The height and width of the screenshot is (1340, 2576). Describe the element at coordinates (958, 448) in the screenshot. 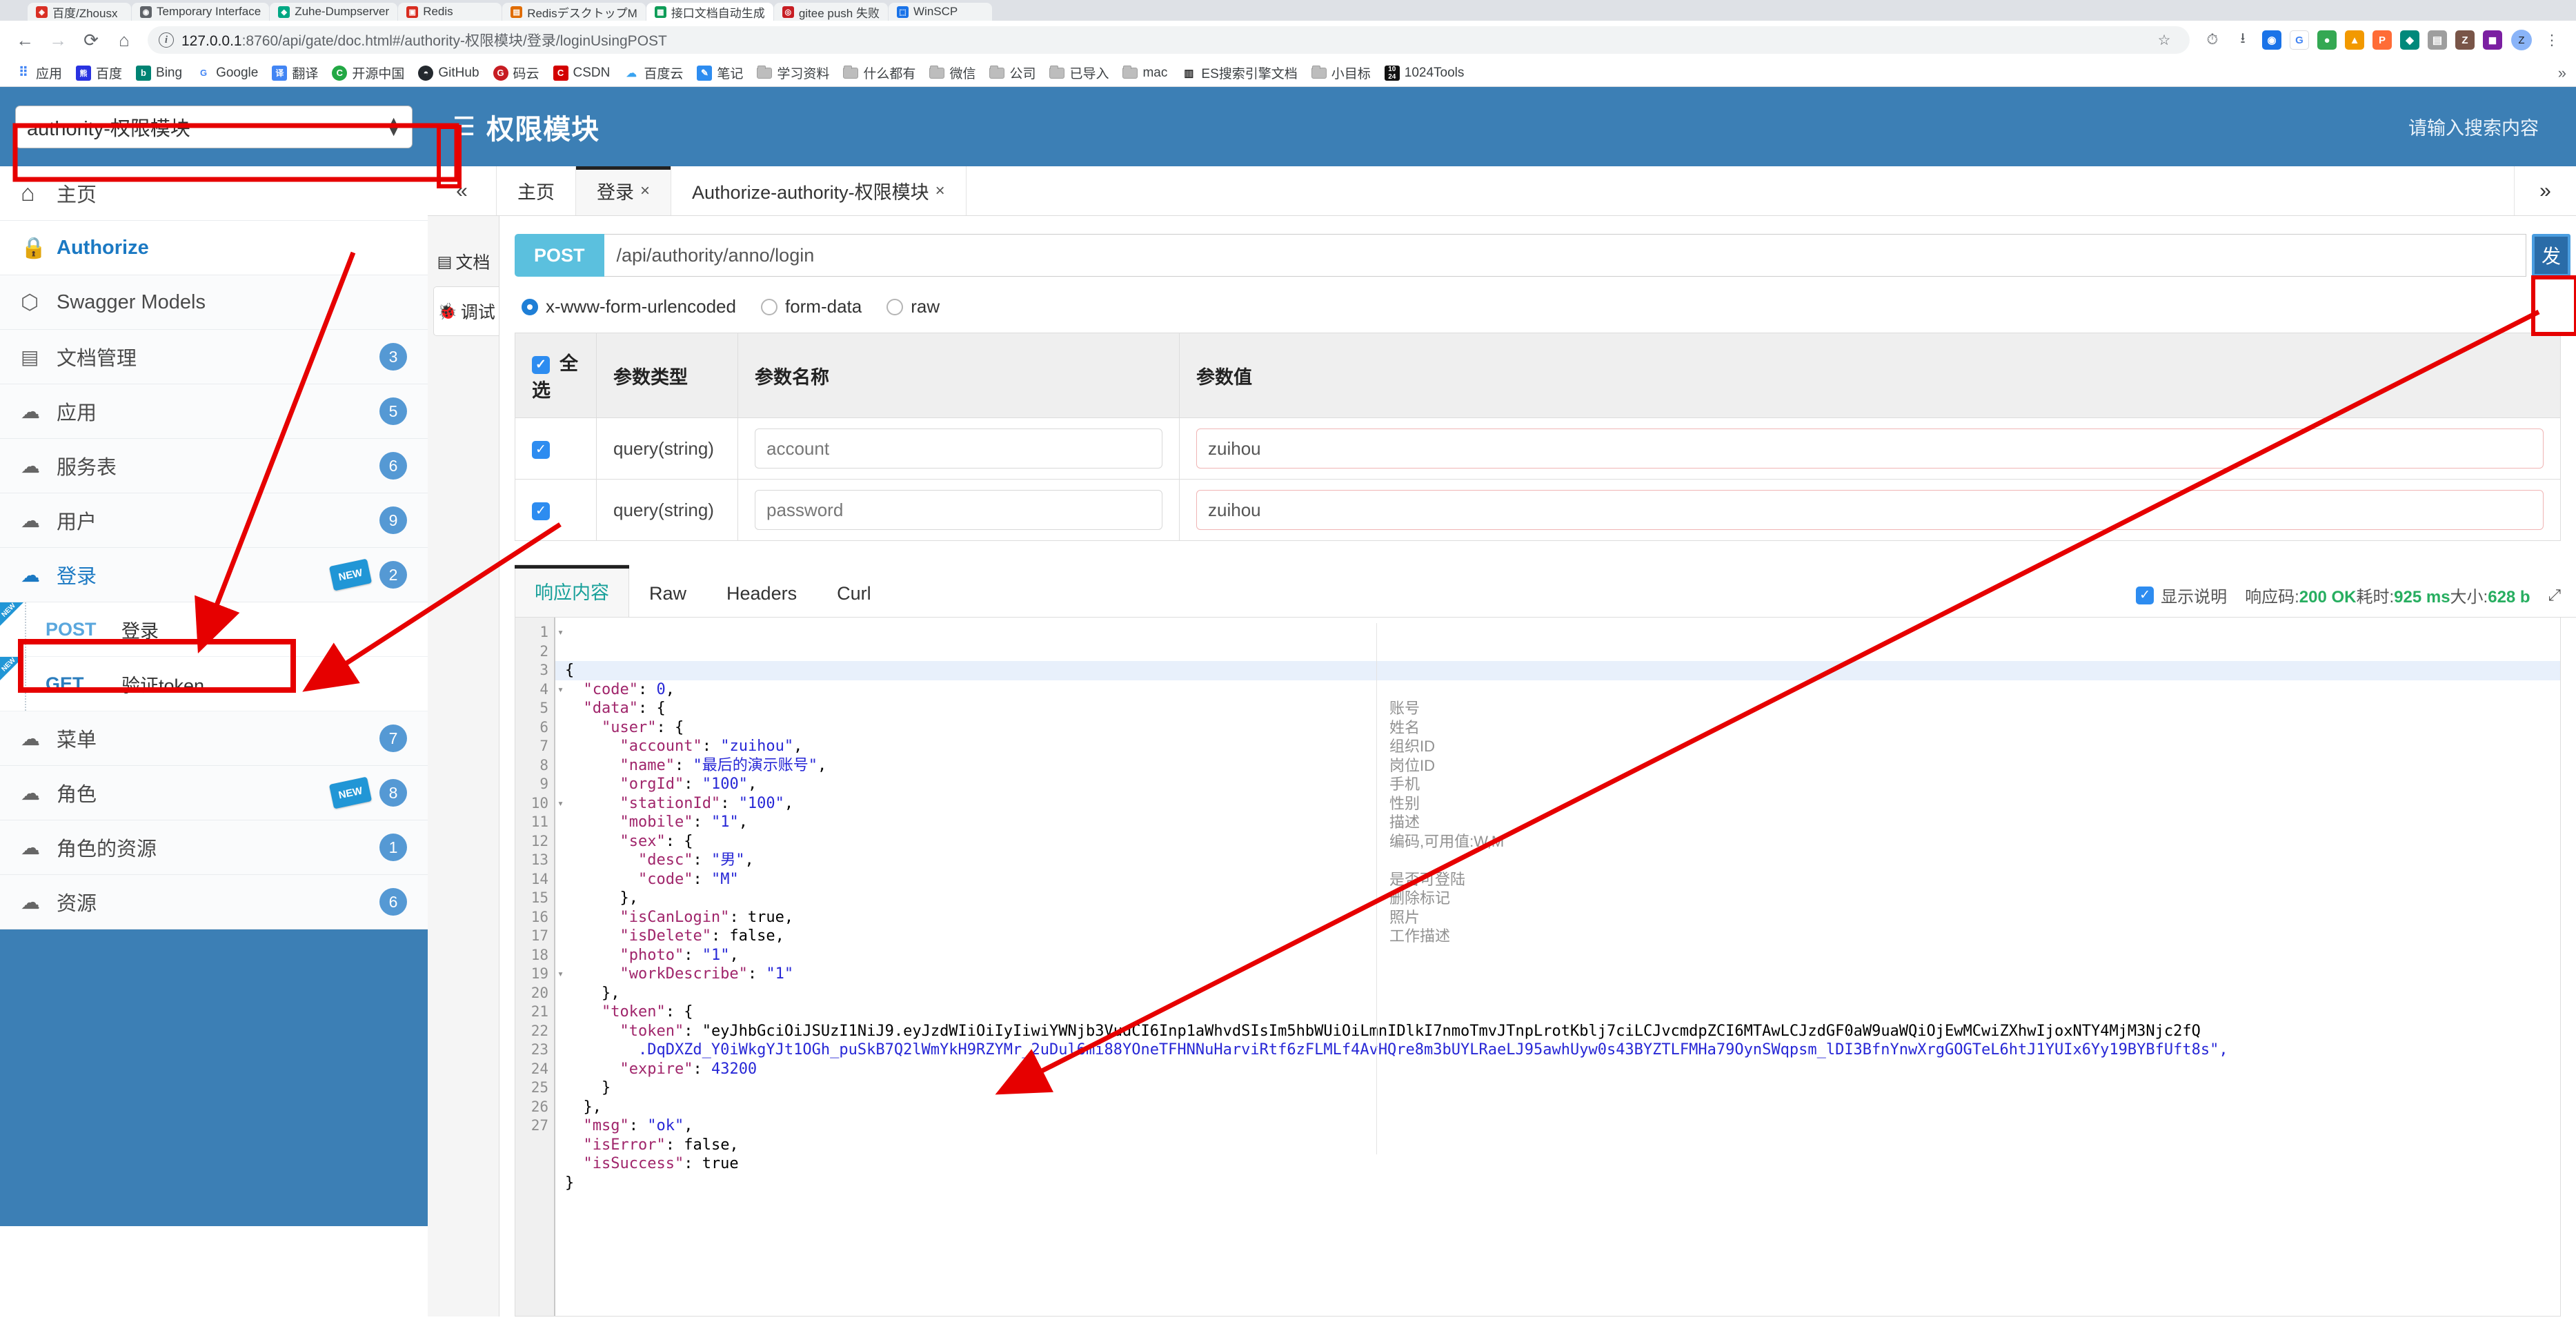

I see `param-name-input: account` at that location.